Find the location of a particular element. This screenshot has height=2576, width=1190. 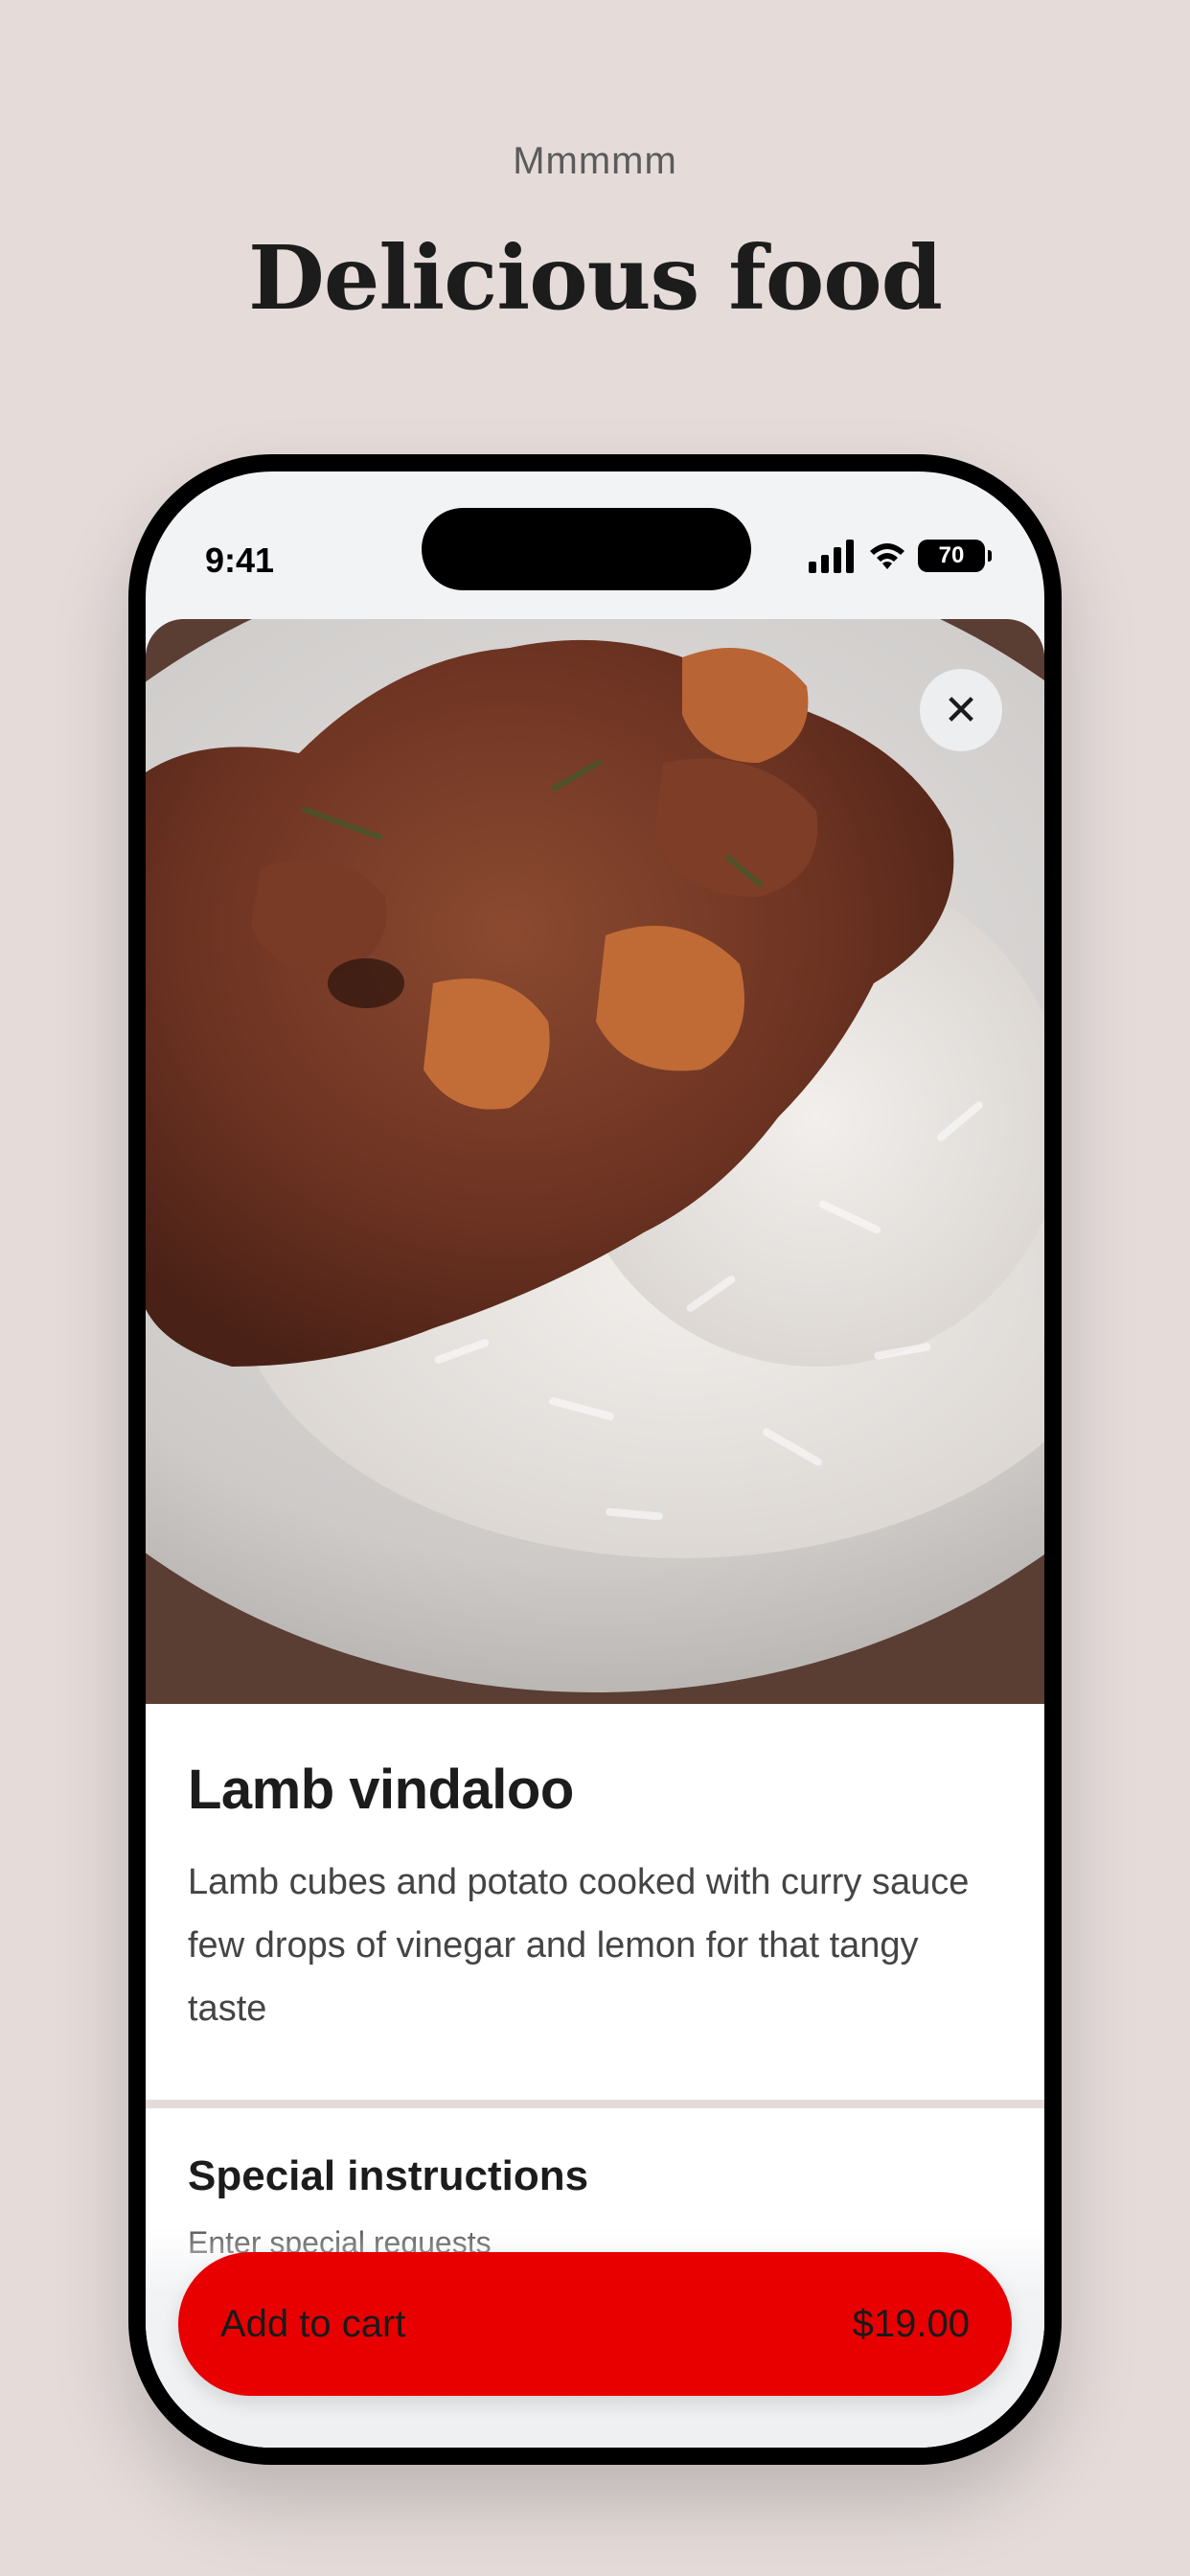

add-to-cart-button: Add to cart $19.00 is located at coordinates (595, 2324).